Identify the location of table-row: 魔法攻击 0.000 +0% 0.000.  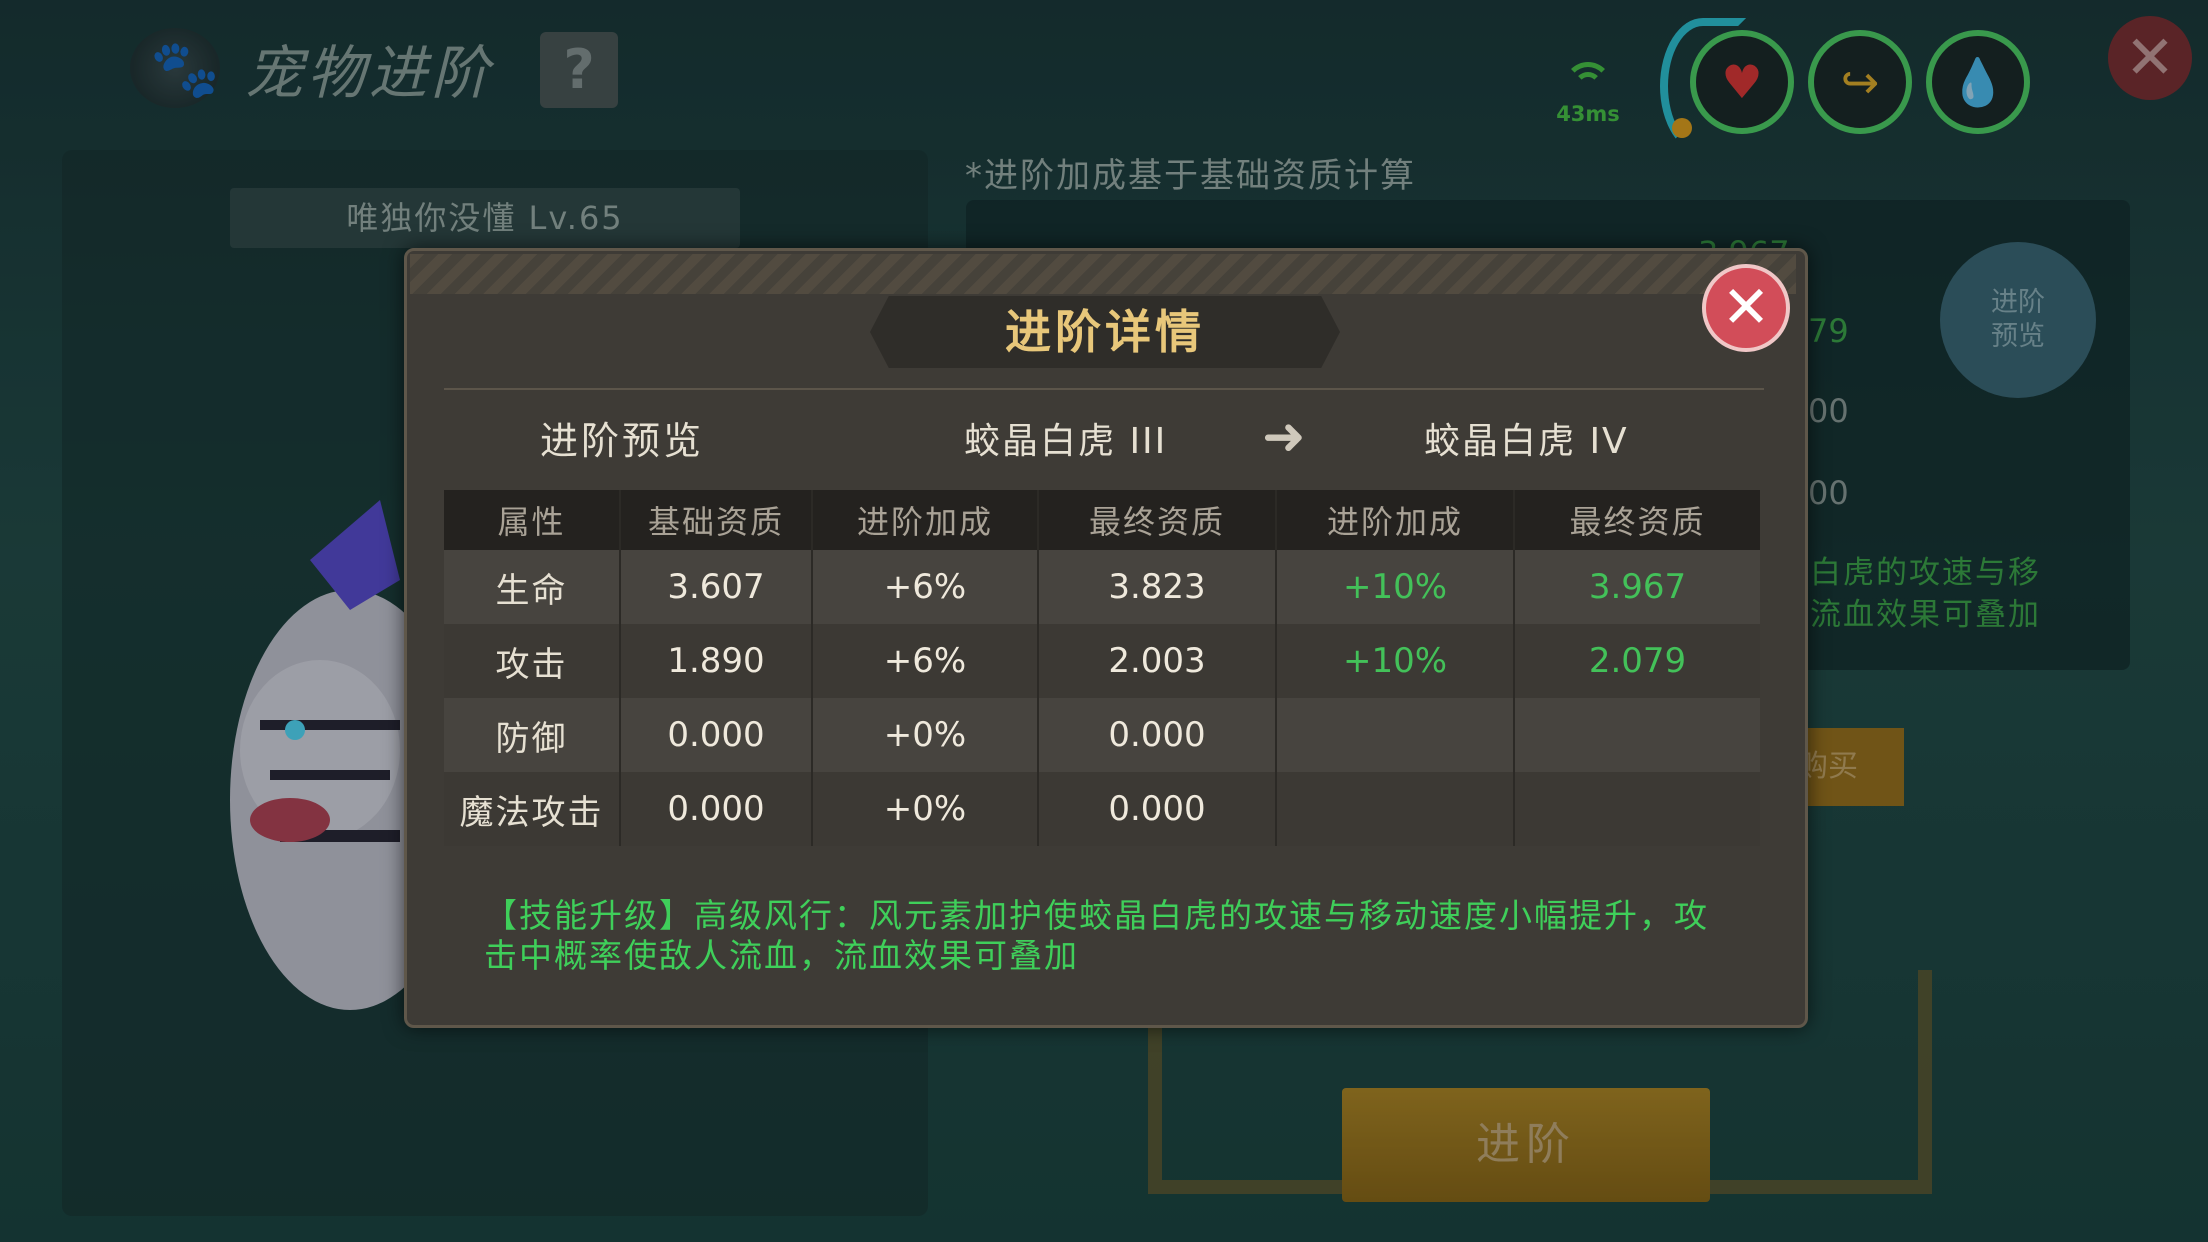
(1102, 809).